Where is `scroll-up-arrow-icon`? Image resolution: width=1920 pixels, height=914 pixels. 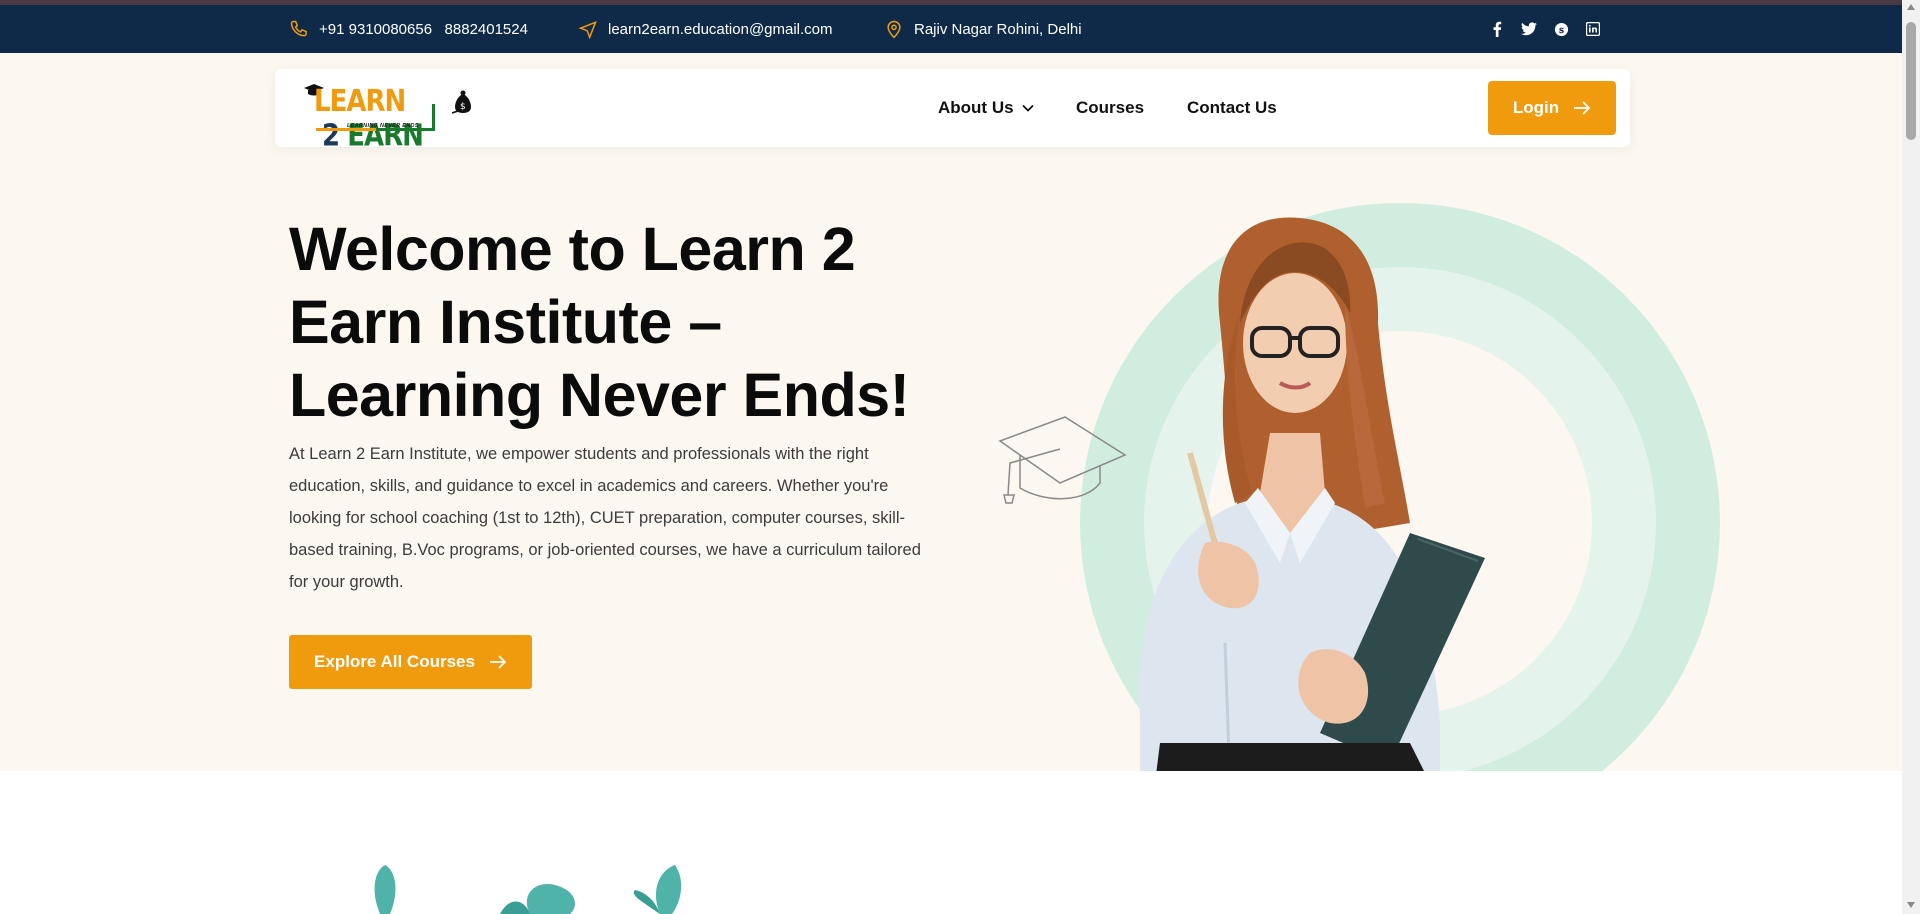
scroll-up-arrow-icon is located at coordinates (1911, 7).